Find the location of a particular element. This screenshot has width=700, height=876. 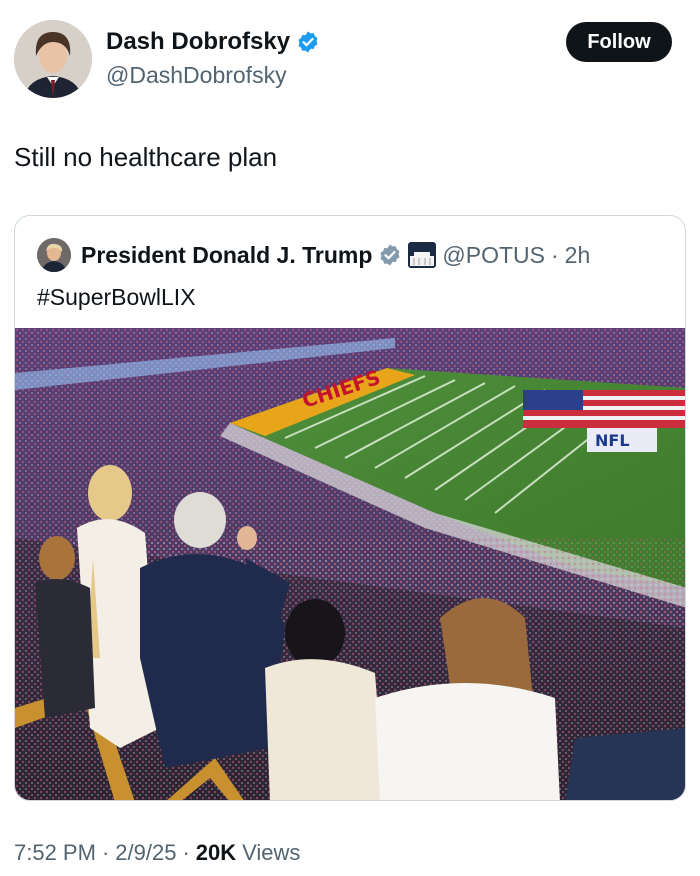

quoted-header: President Donald J. Trump @POTUS · 2h is located at coordinates (313, 255).